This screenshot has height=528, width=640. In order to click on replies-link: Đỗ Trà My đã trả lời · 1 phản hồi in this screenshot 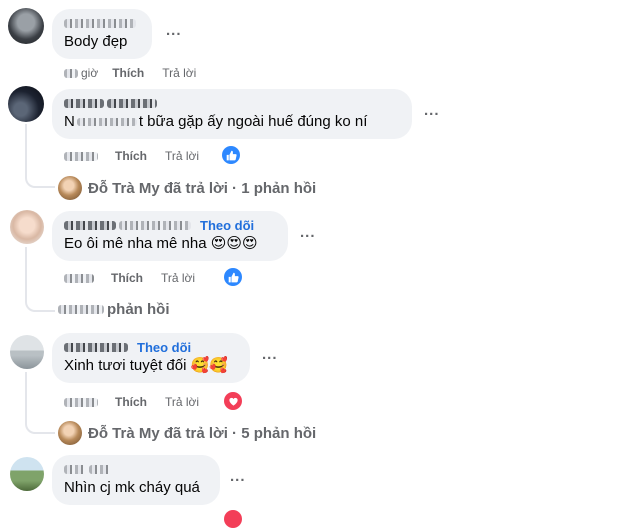, I will do `click(187, 188)`.